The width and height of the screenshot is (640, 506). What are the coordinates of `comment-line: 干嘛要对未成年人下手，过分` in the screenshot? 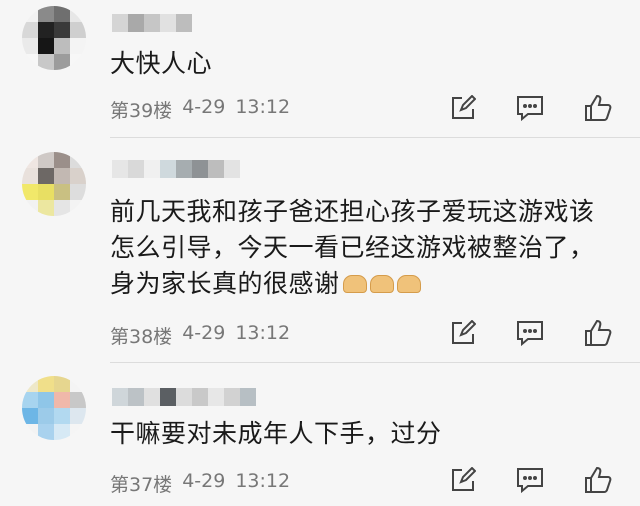 It's located at (276, 433).